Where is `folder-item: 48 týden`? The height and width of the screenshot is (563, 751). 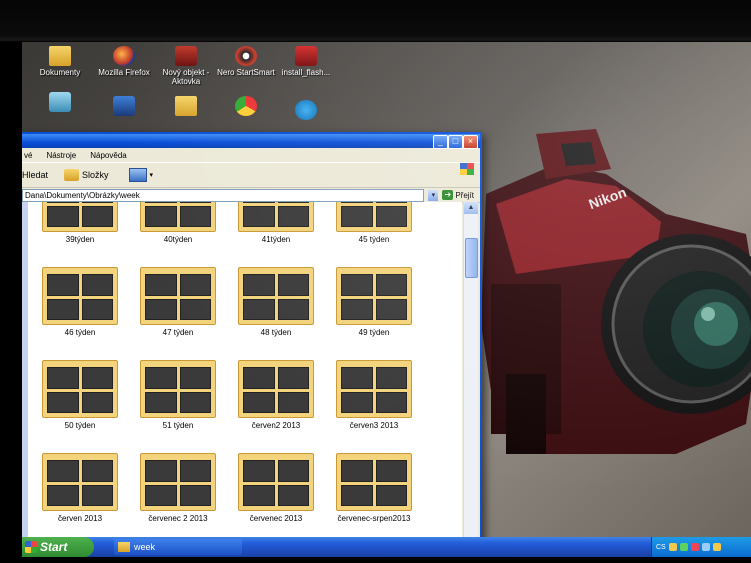
folder-item: 48 týden is located at coordinates (276, 302).